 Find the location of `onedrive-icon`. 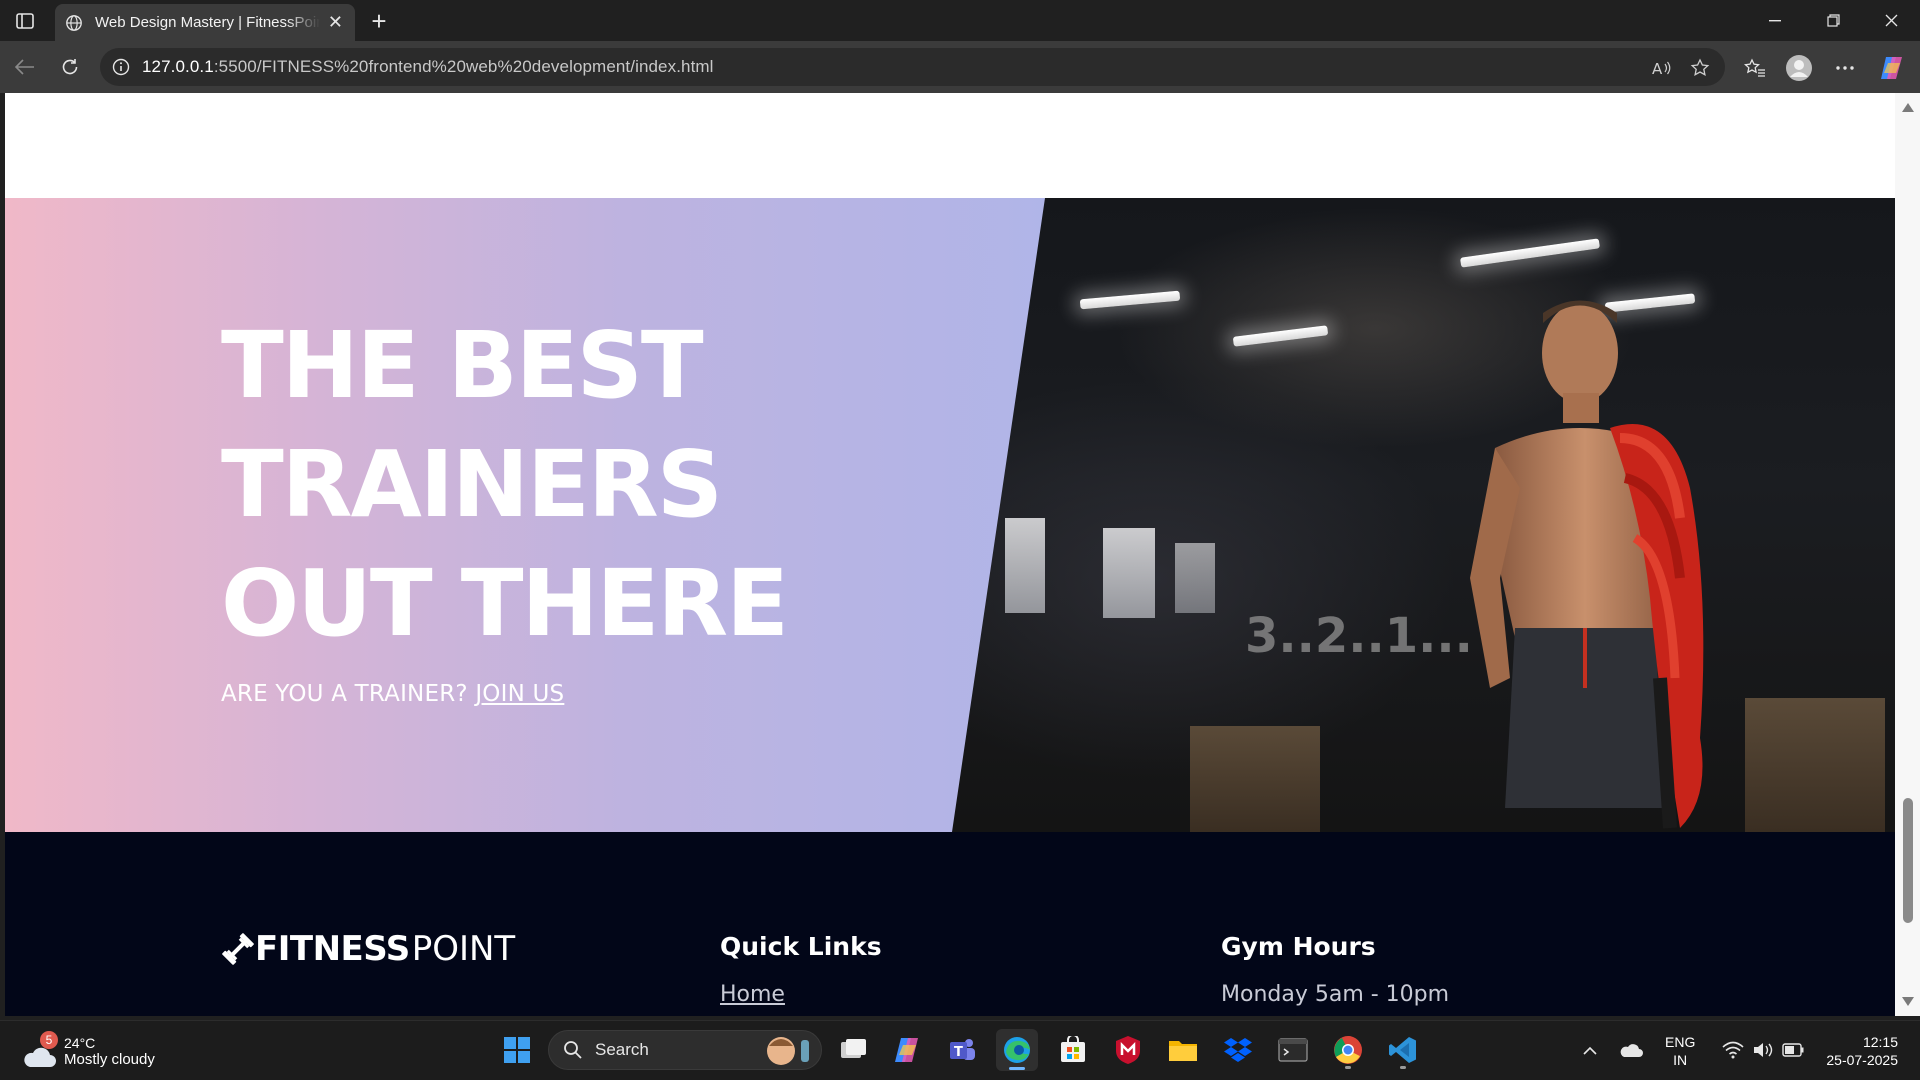

onedrive-icon is located at coordinates (1631, 1050).